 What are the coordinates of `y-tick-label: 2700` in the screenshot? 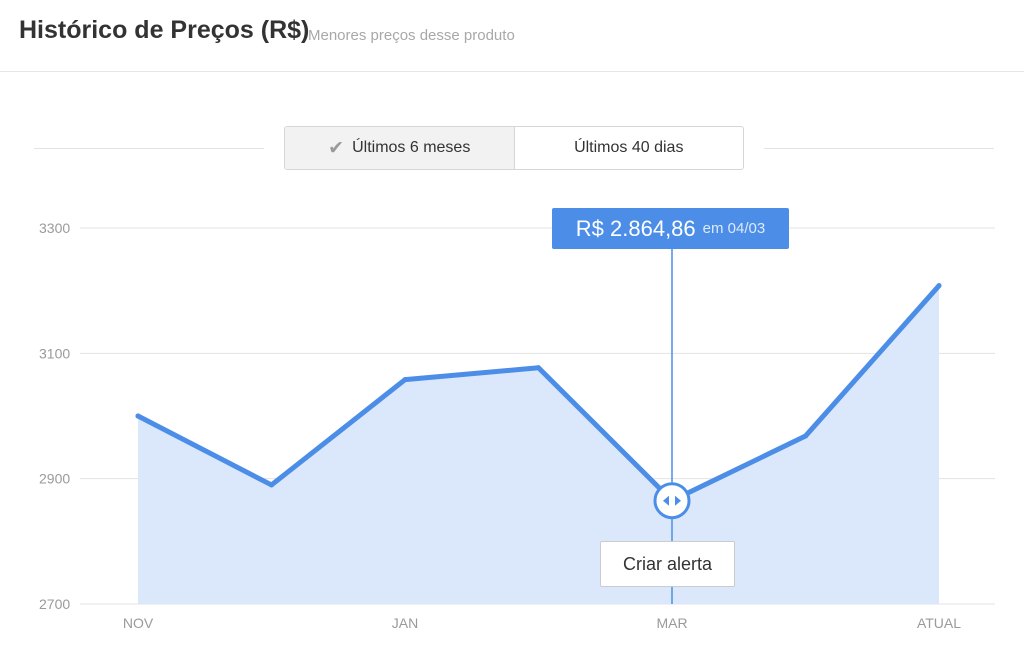 It's located at (54, 604).